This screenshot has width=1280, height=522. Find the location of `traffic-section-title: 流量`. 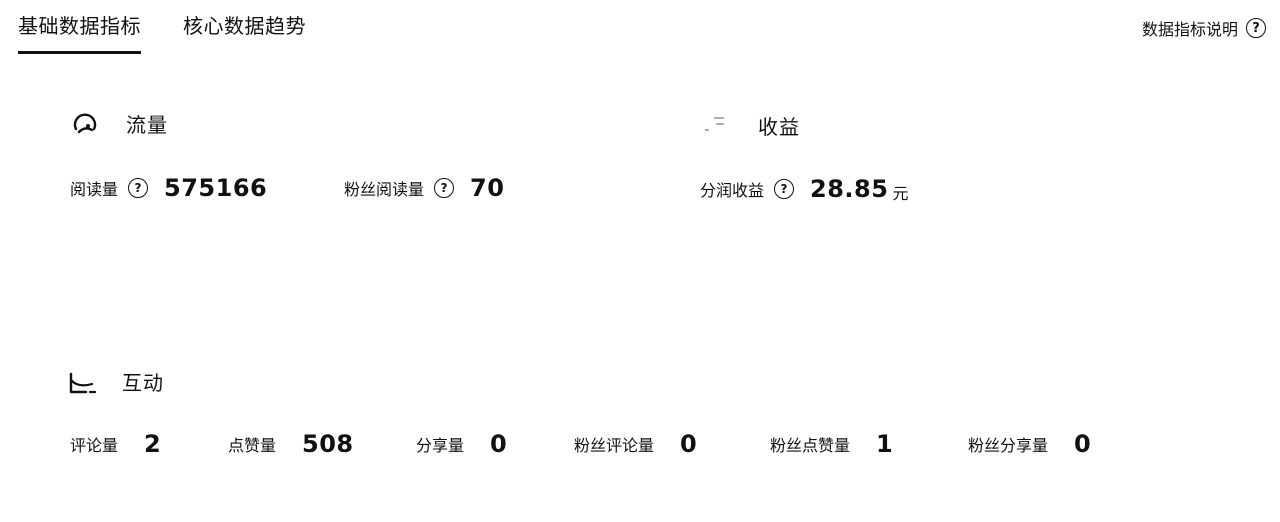

traffic-section-title: 流量 is located at coordinates (147, 124).